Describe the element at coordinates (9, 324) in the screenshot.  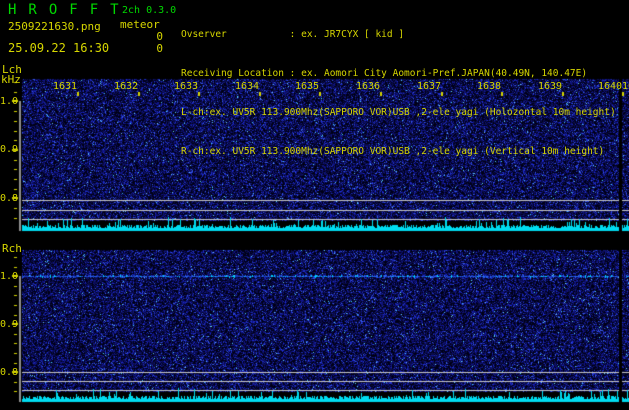
I see `rch-ytick: 0.9` at that location.